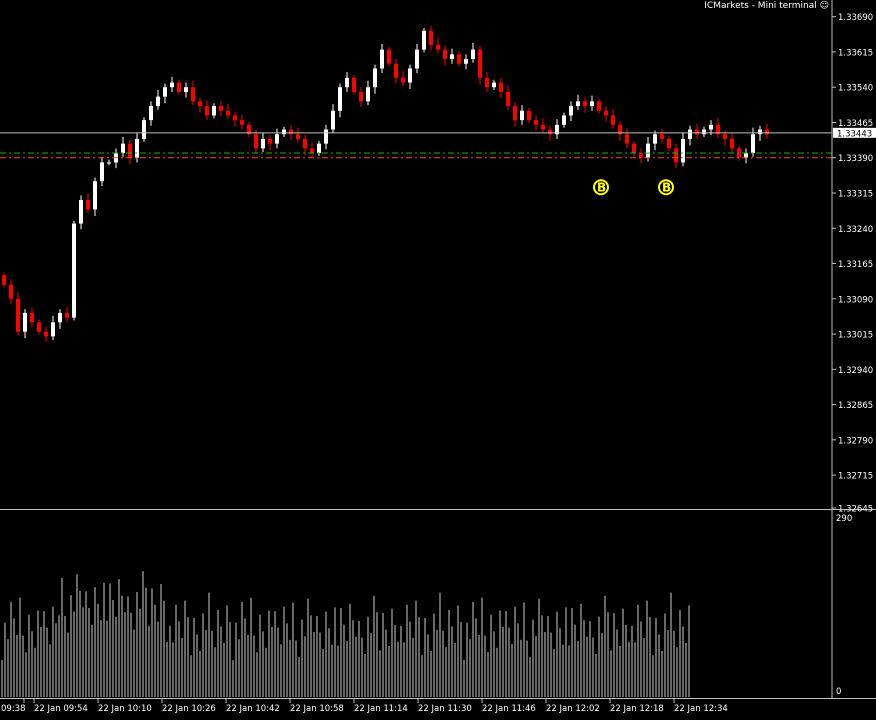 The height and width of the screenshot is (720, 876). Describe the element at coordinates (445, 709) in the screenshot. I see `time-axis-label: 22 Jan 11:30` at that location.